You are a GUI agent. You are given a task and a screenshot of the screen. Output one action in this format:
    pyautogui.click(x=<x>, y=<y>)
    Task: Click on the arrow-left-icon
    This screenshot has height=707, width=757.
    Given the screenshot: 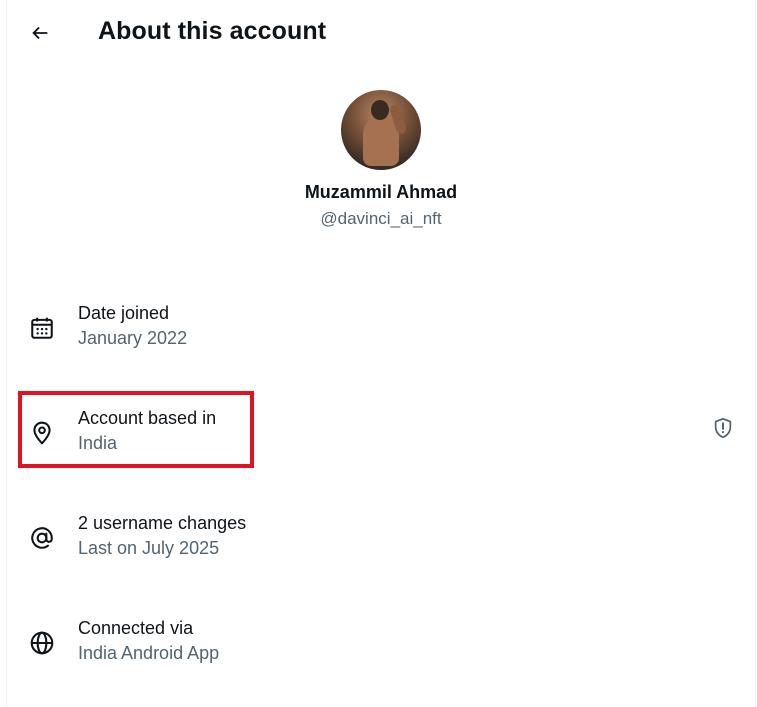 What is the action you would take?
    pyautogui.click(x=40, y=33)
    